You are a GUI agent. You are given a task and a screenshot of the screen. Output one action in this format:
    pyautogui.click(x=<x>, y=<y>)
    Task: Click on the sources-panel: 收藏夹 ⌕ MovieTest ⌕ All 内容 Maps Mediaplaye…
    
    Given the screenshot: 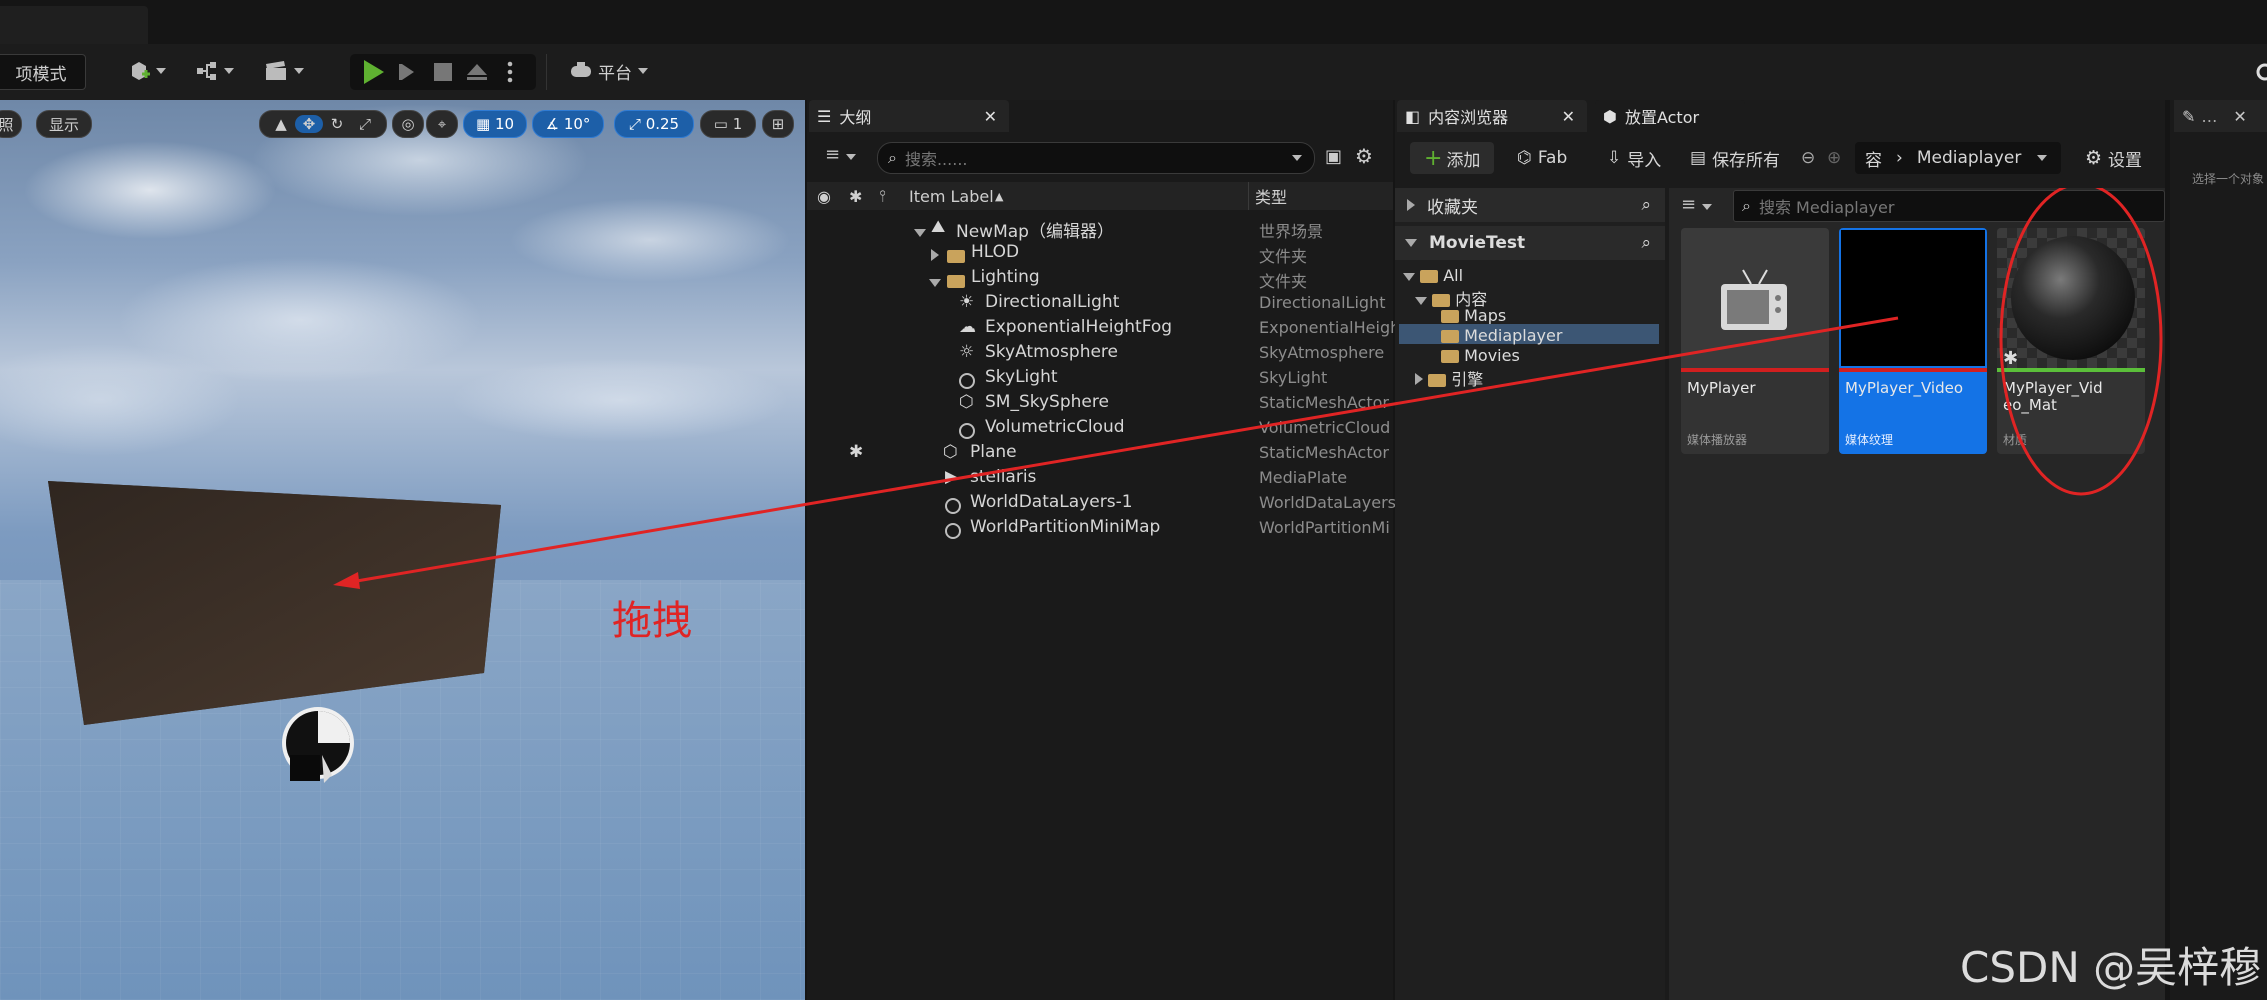 What is the action you would take?
    pyautogui.click(x=1530, y=594)
    